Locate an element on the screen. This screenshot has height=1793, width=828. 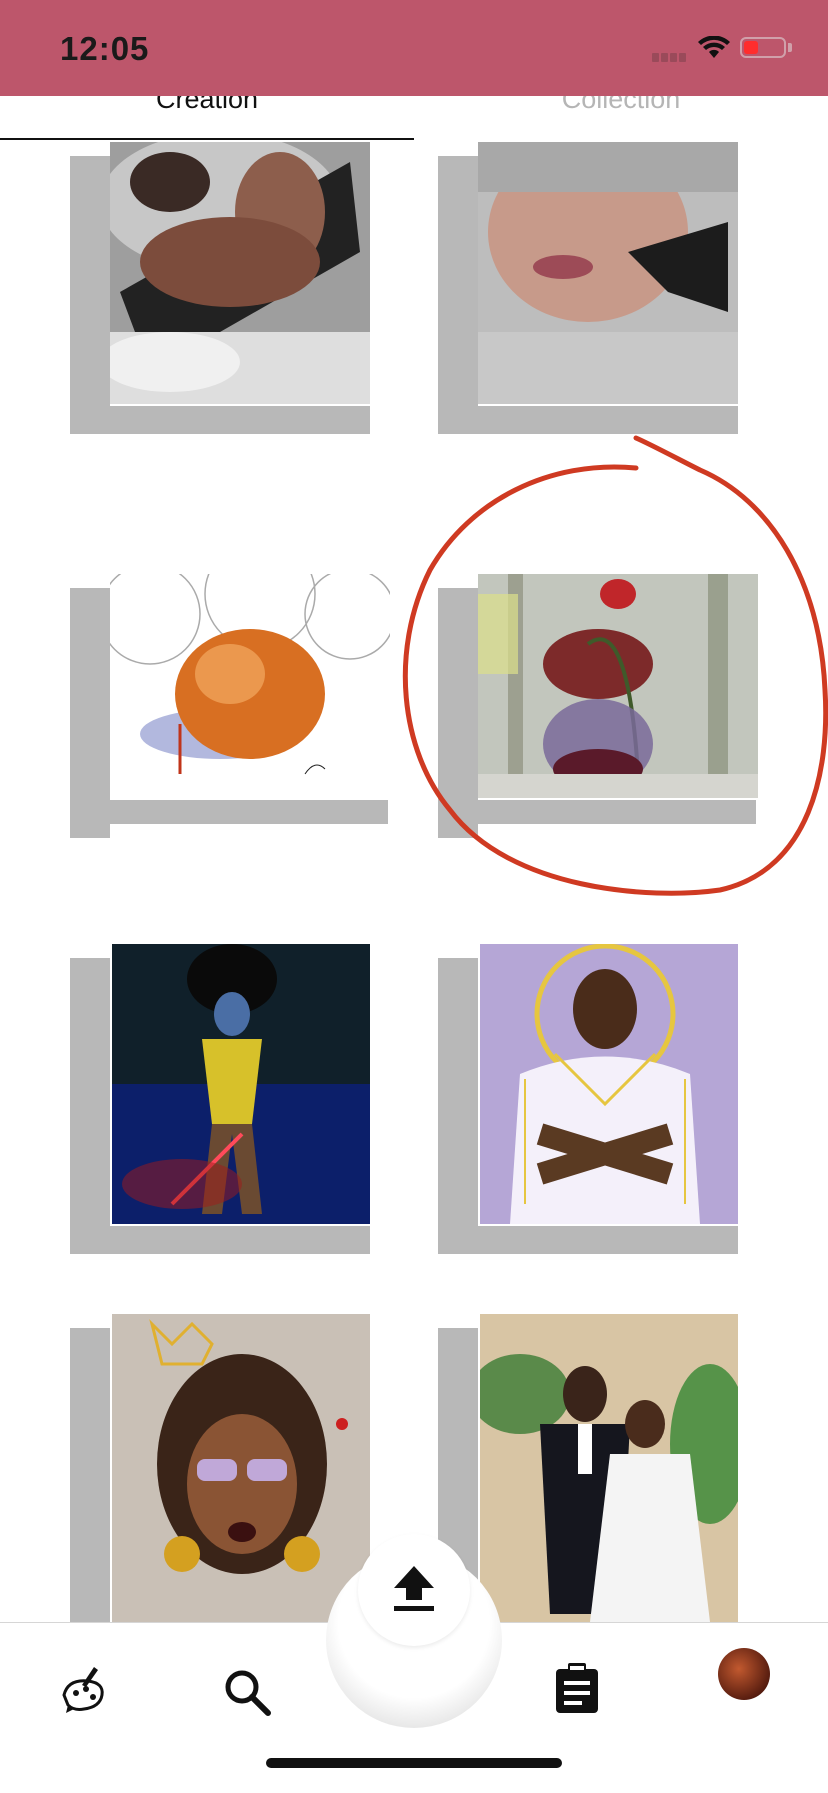
battery-icon is located at coordinates (763, 47).